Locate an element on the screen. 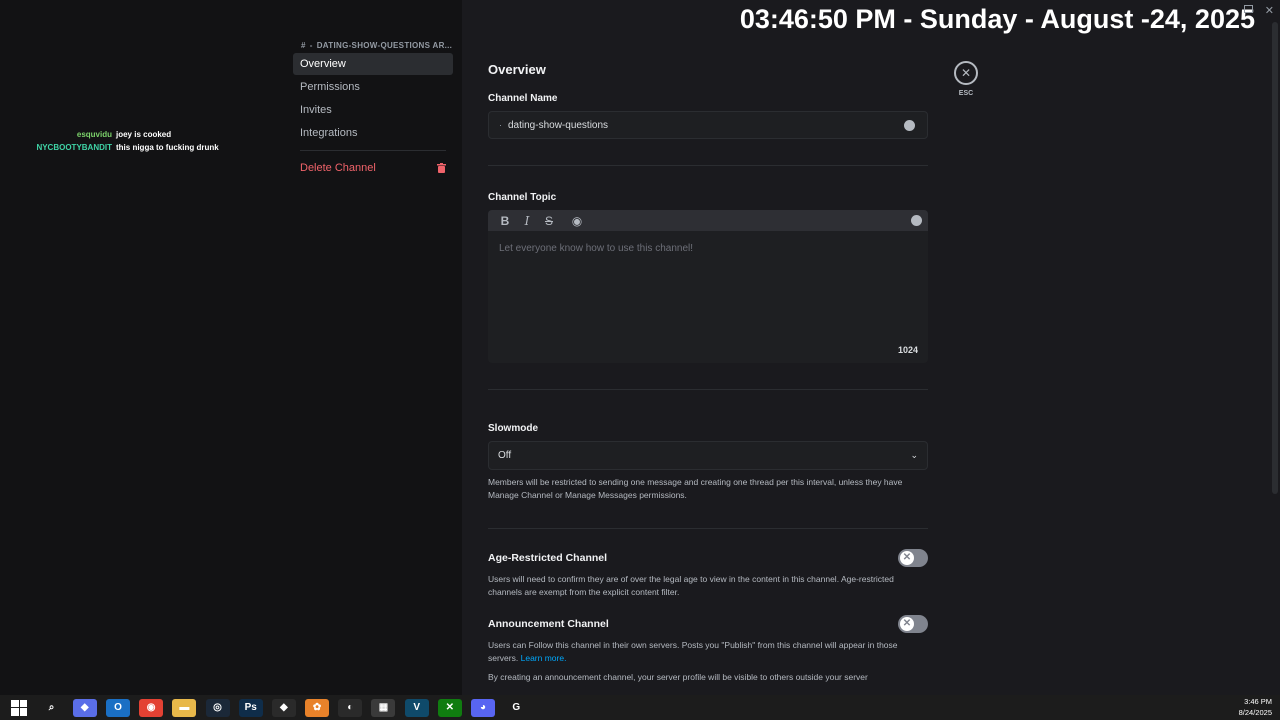 This screenshot has height=720, width=1280. g-app-icon: G is located at coordinates (516, 707).